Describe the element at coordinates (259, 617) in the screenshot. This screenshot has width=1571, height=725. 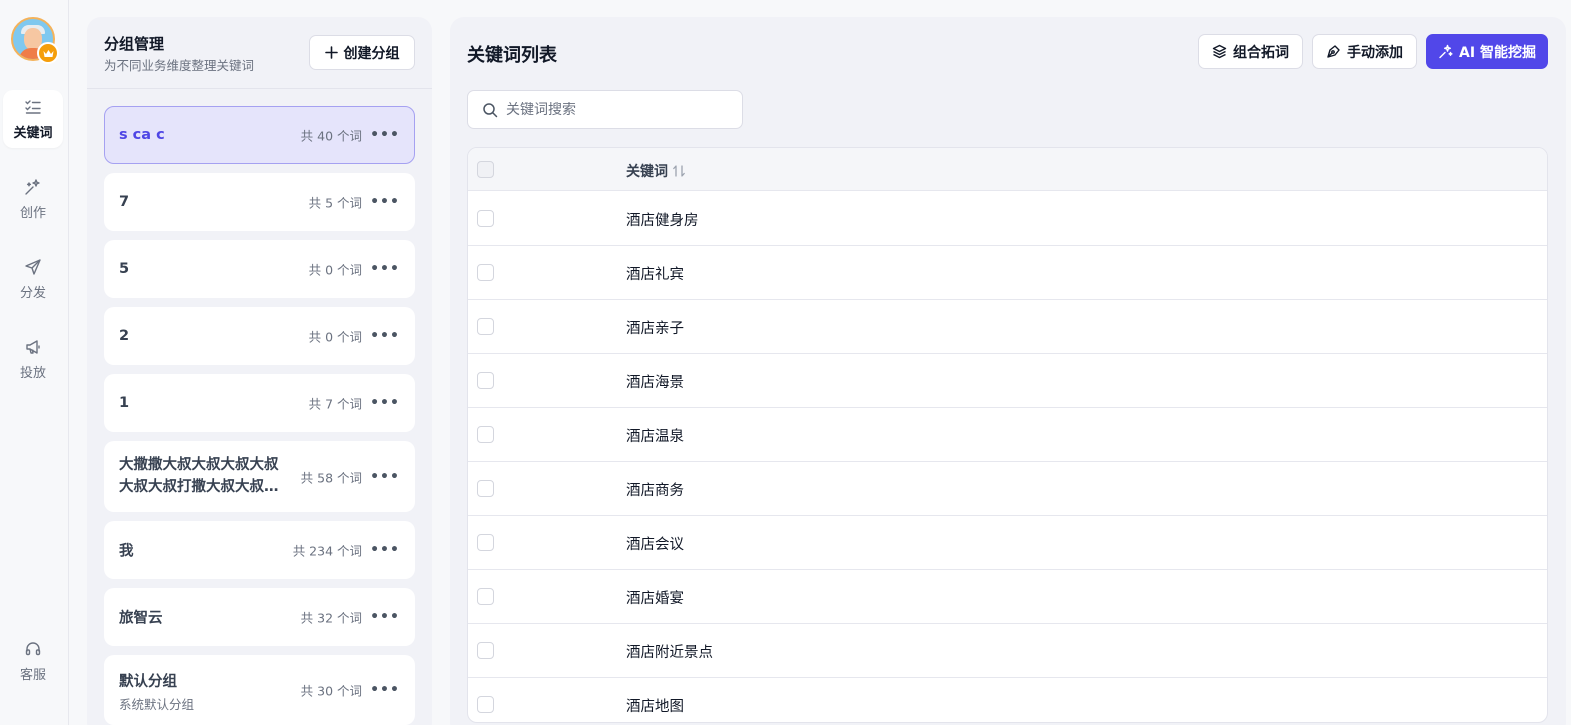
I see `group-item: 旅智云 共 32 个词 •••` at that location.